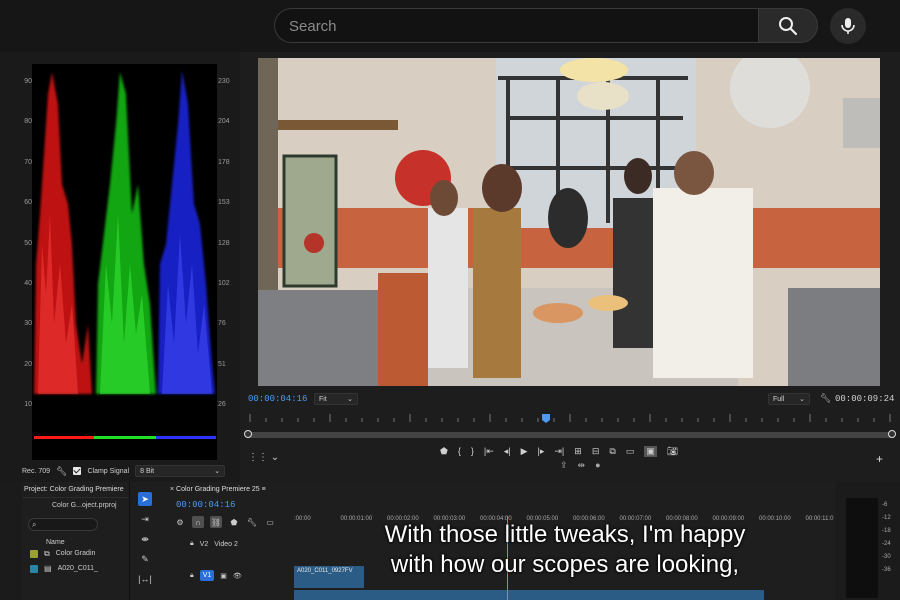 The image size is (900, 600). Describe the element at coordinates (270, 522) in the screenshot. I see `captions-icon: ▭` at that location.